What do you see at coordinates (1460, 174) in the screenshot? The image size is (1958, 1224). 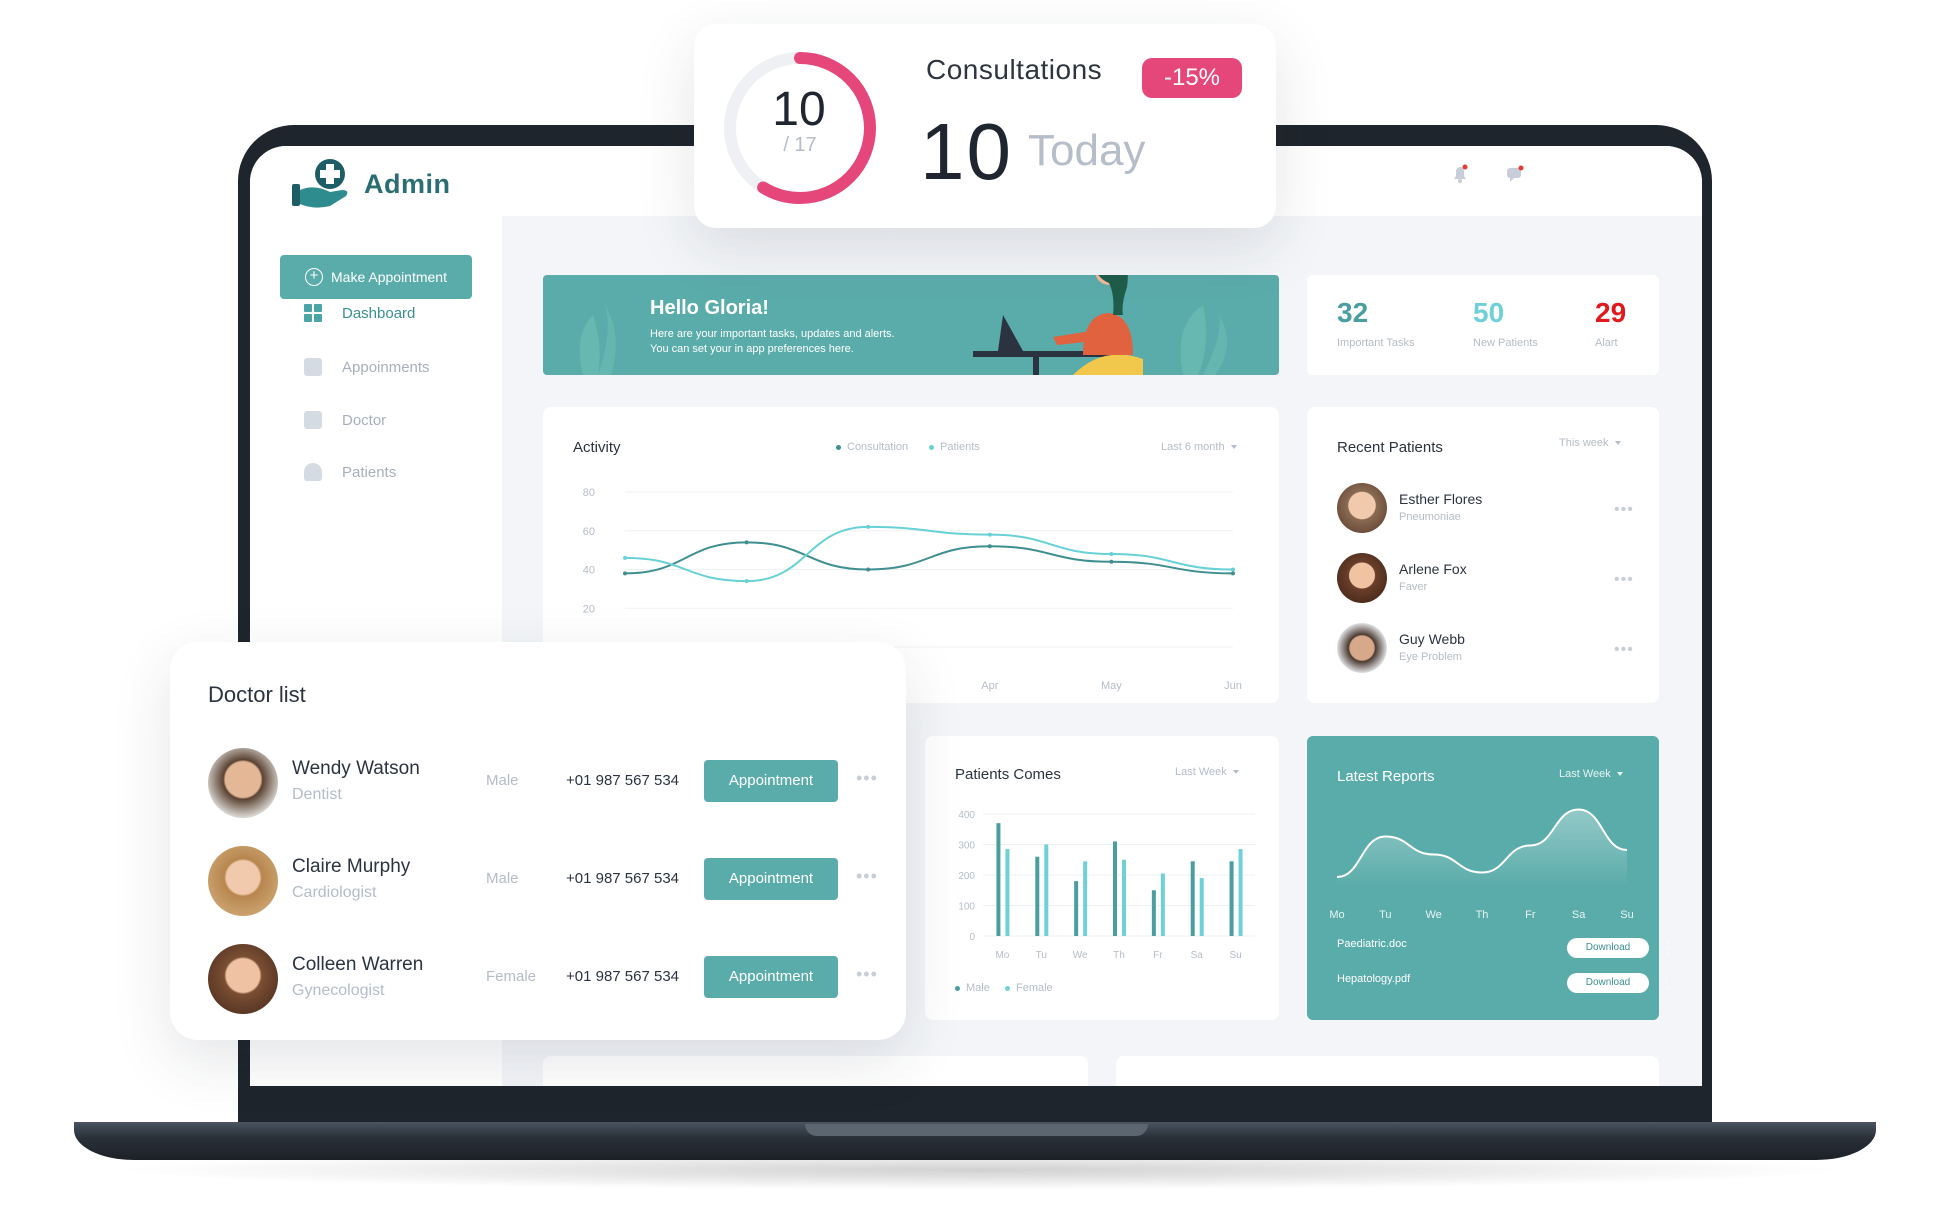 I see `bell-icon` at bounding box center [1460, 174].